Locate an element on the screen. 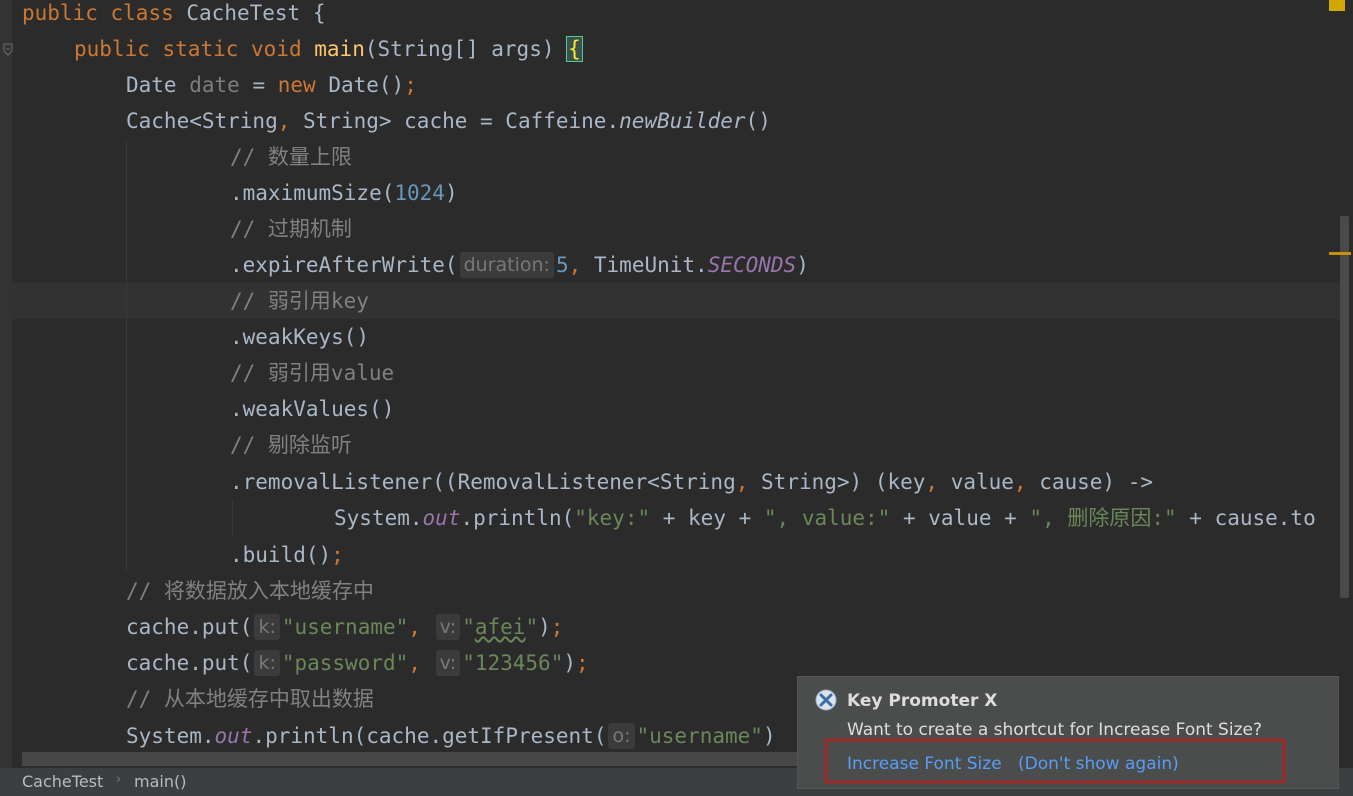  code-line: cache.put(k: "username", v: "afei"); is located at coordinates (345, 627).